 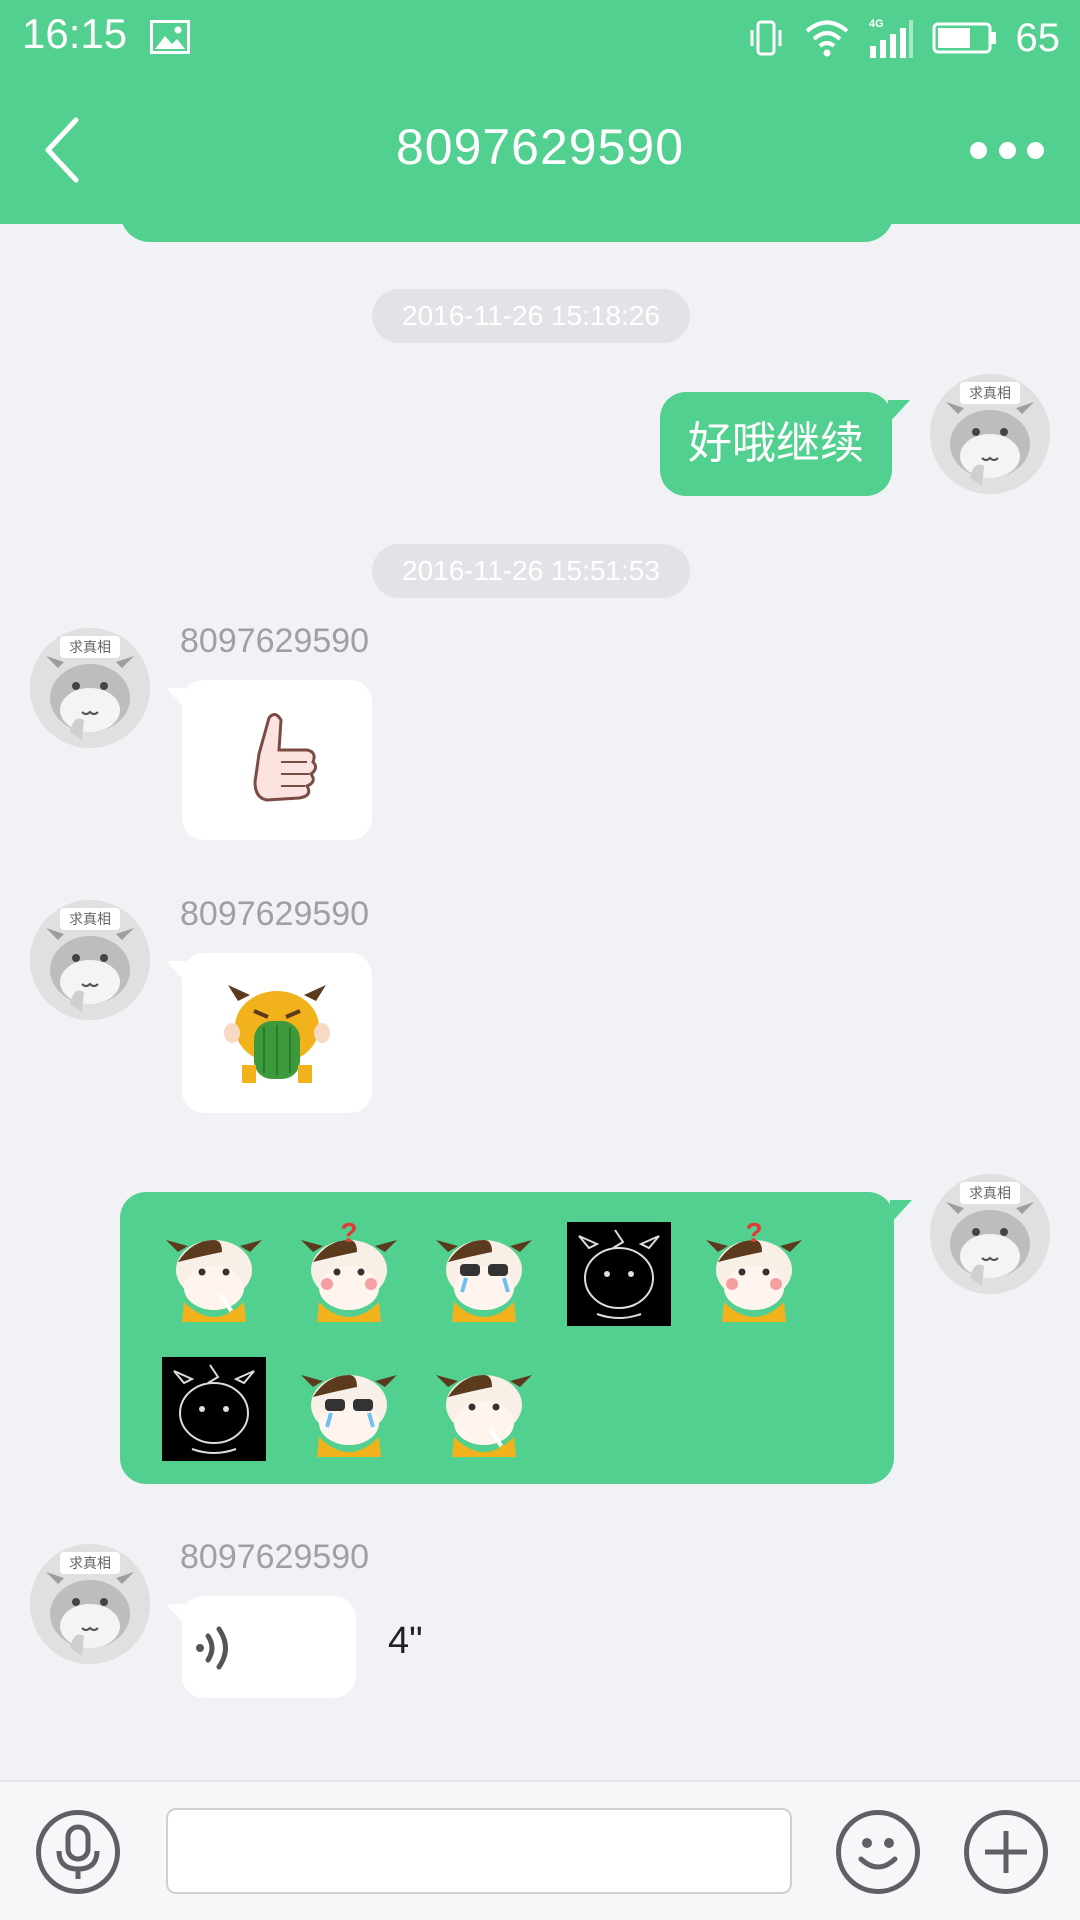 I want to click on message-timestamp: 2016-11-26 15:51:53, so click(x=531, y=571).